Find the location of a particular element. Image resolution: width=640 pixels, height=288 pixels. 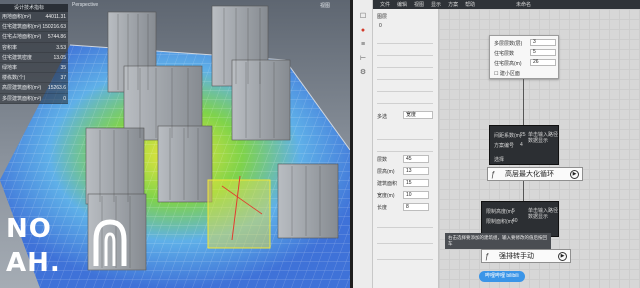

param-value: 26 is located at coordinates (543, 62).